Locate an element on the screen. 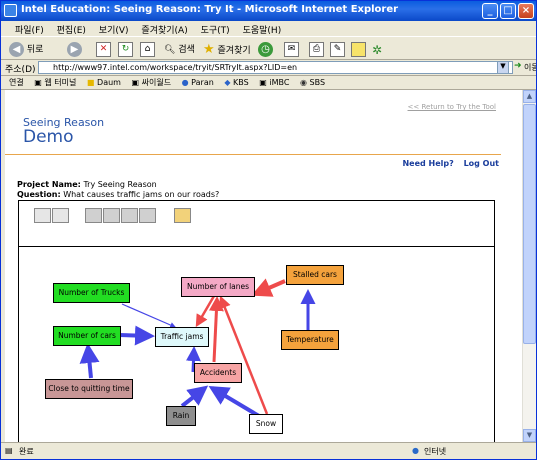 Image resolution: width=537 pixels, height=460 pixels. project-name: Try Seeing Reason is located at coordinates (120, 184).